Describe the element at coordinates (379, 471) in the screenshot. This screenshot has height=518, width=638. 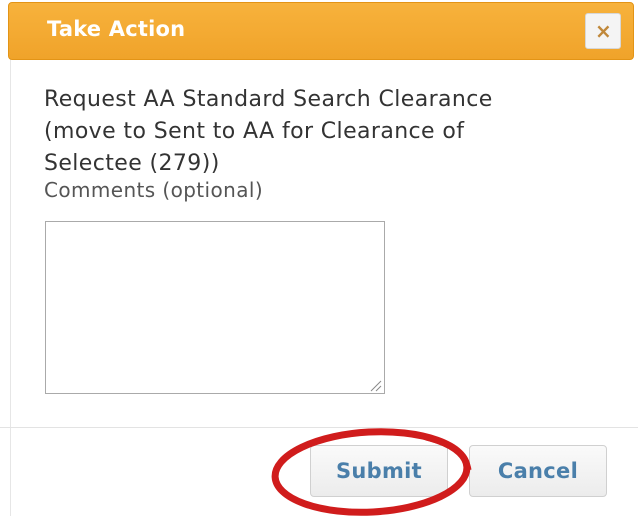
I see `submit-button: Submit` at that location.